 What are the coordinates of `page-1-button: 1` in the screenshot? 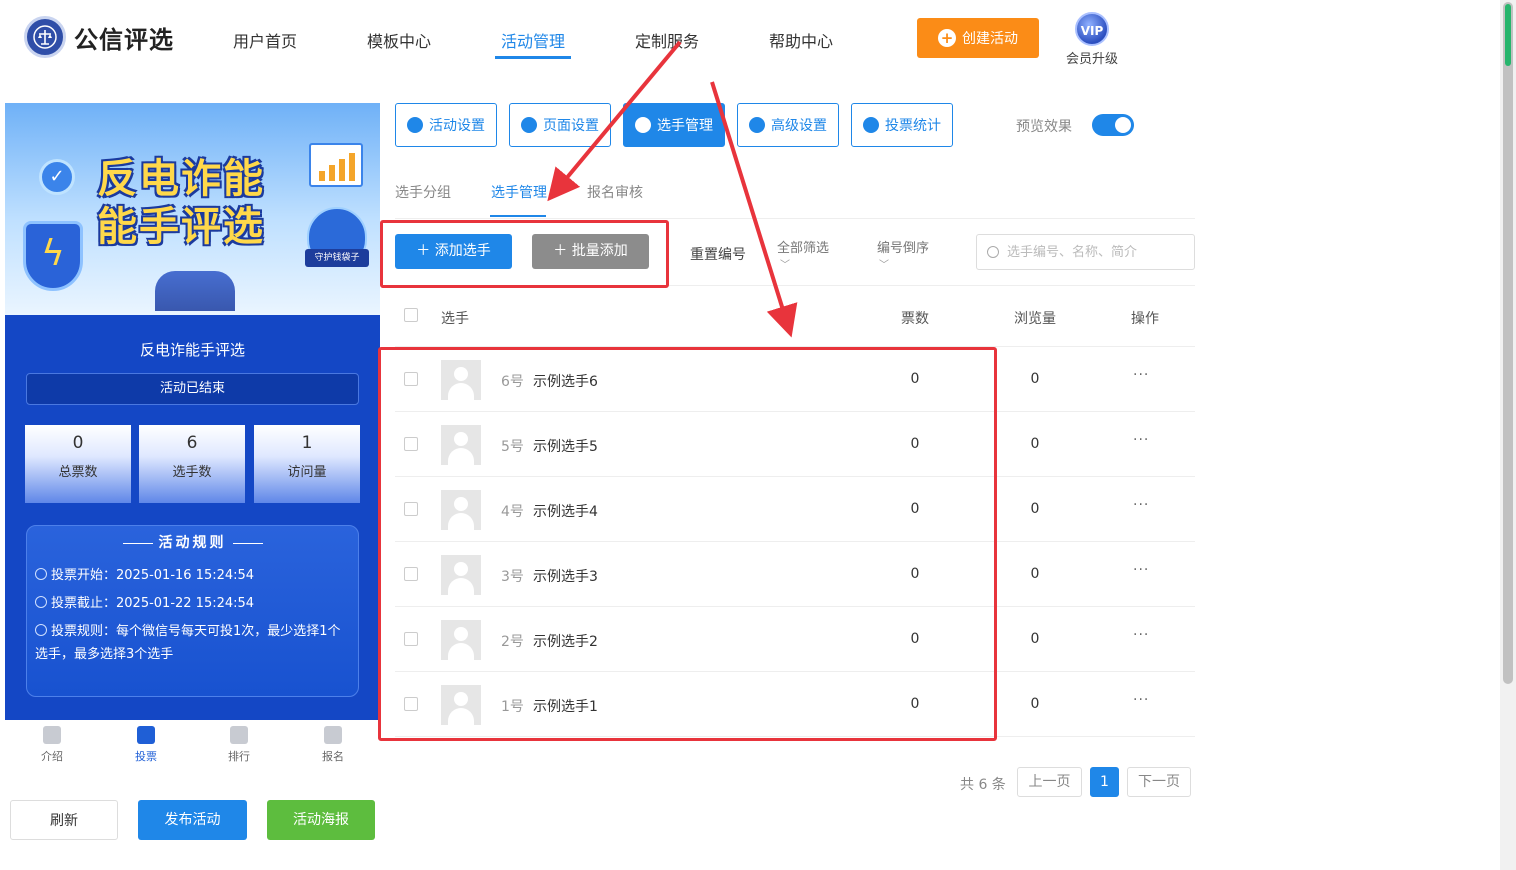 It's located at (1104, 782).